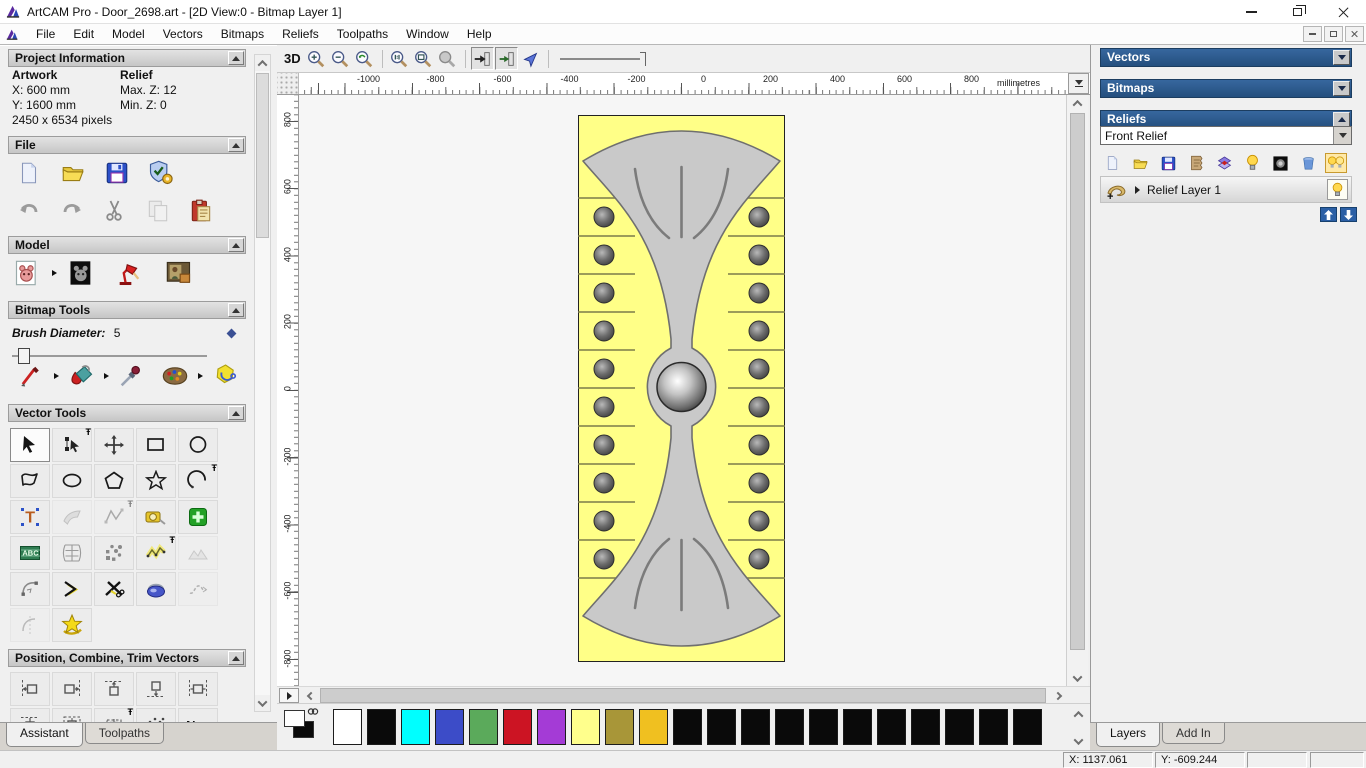  What do you see at coordinates (364, 58) in the screenshot?
I see `zoom-previous-icon` at bounding box center [364, 58].